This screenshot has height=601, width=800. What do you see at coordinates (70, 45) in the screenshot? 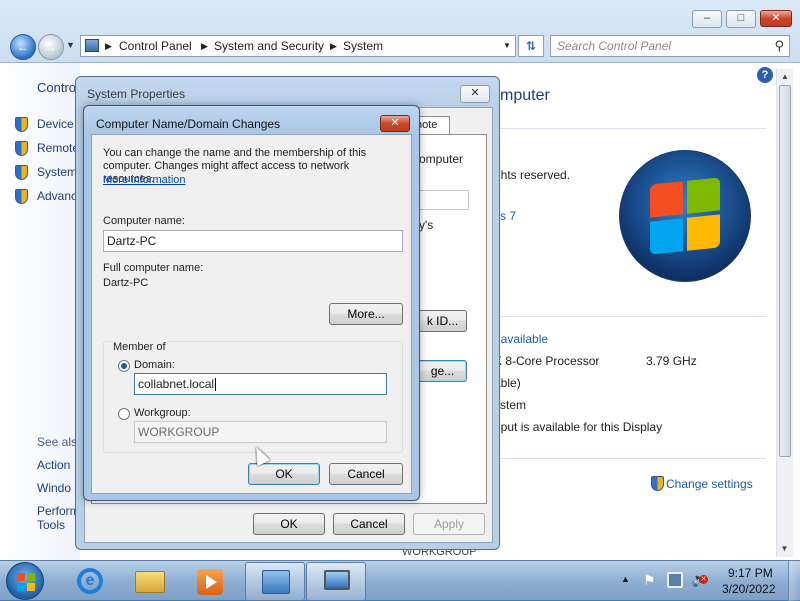
I see `recent-pages-icon: ▼` at bounding box center [70, 45].